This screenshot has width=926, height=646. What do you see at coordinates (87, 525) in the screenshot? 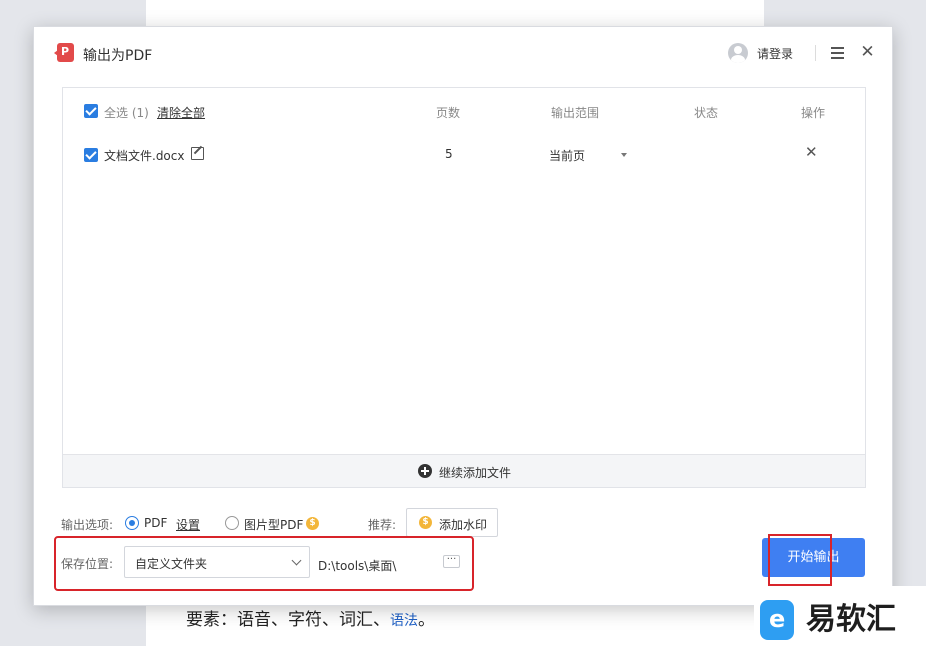
I see `output-options-label: 输出选项:` at bounding box center [87, 525].